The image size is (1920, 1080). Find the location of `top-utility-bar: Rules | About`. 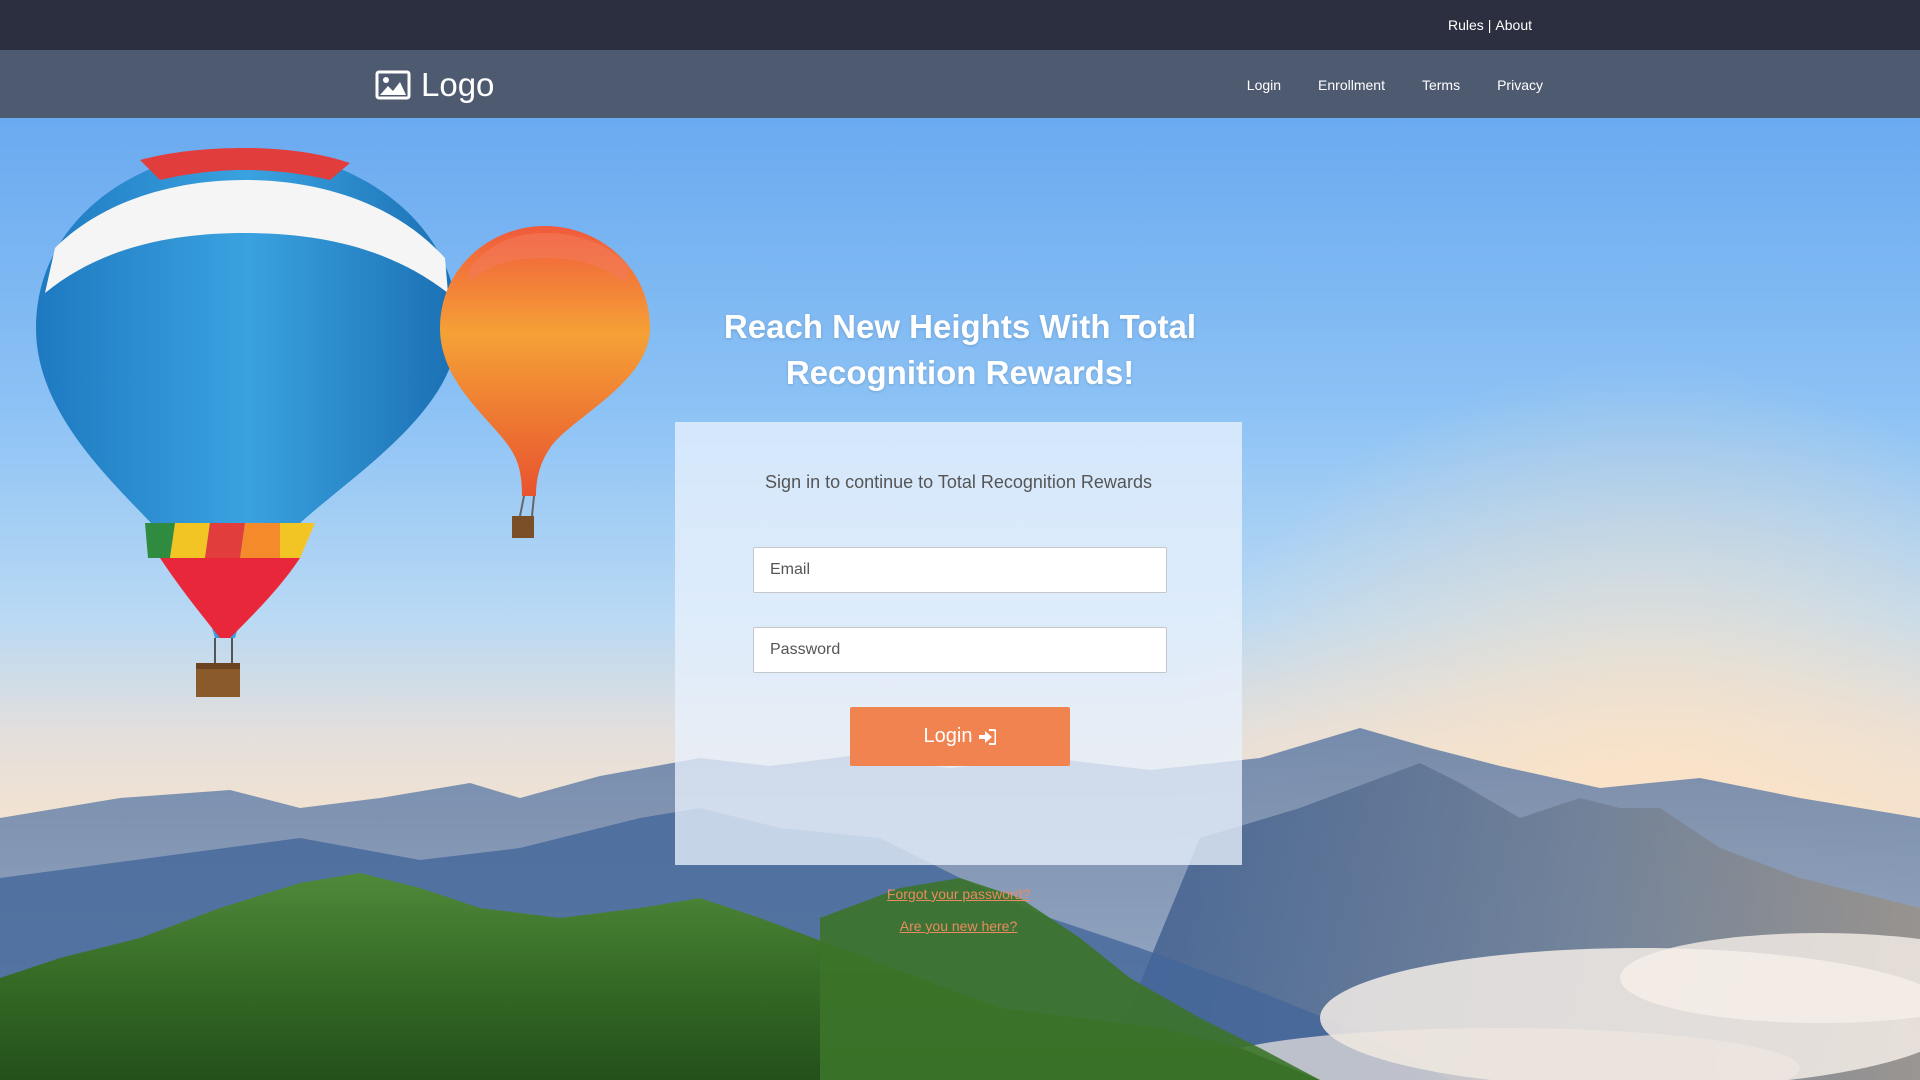

top-utility-bar: Rules | About is located at coordinates (960, 25).